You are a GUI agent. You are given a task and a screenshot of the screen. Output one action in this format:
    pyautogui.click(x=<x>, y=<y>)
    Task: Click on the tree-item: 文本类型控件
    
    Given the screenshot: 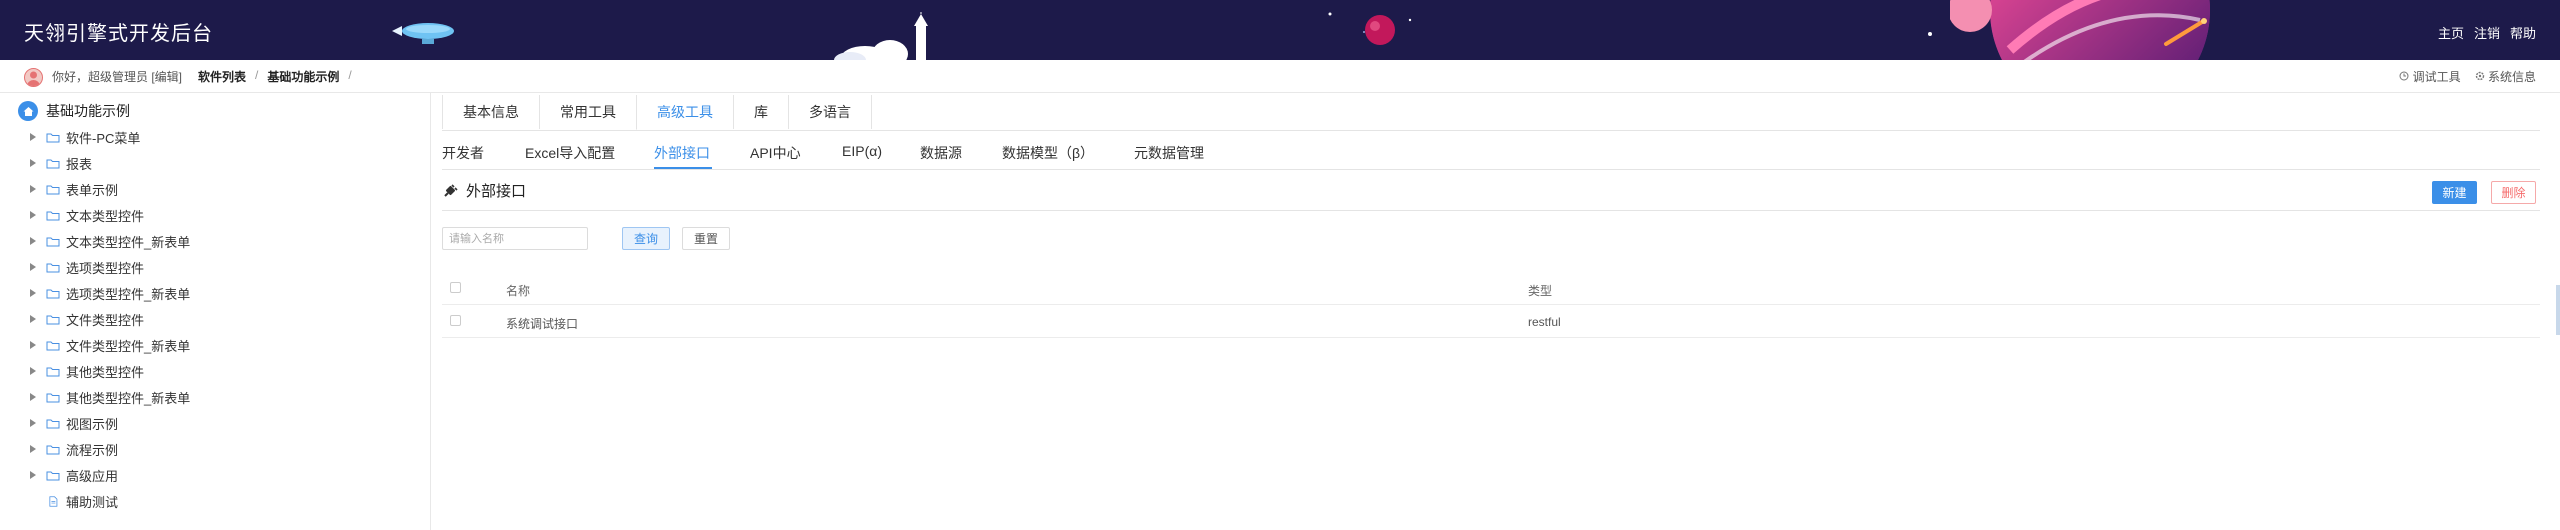 What is the action you would take?
    pyautogui.click(x=86, y=215)
    